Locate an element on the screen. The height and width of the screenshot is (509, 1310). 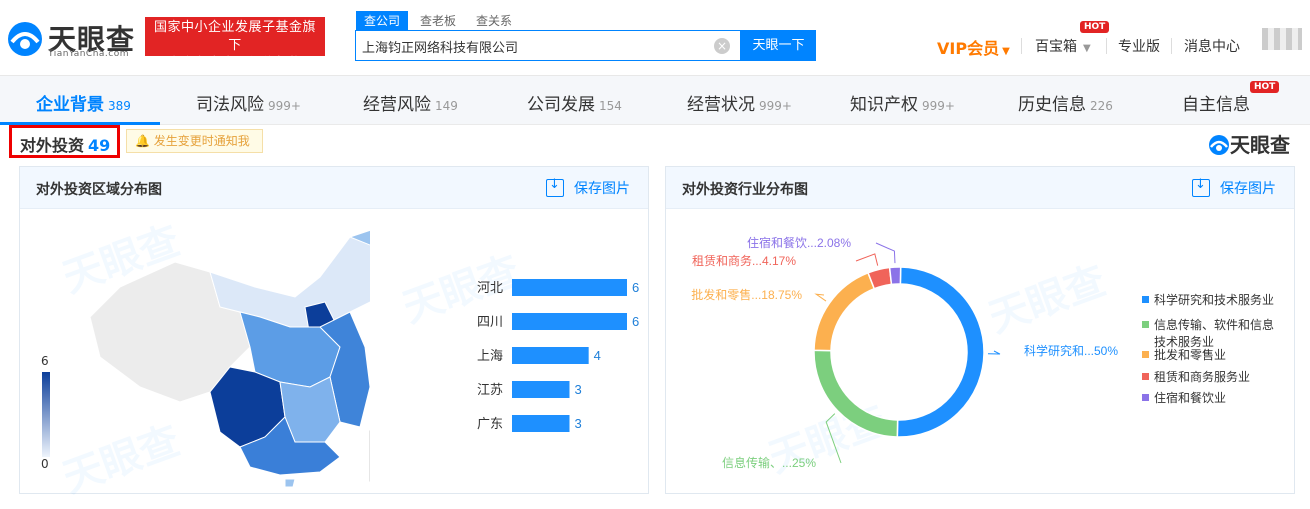
clear-icon: × is located at coordinates (722, 46).